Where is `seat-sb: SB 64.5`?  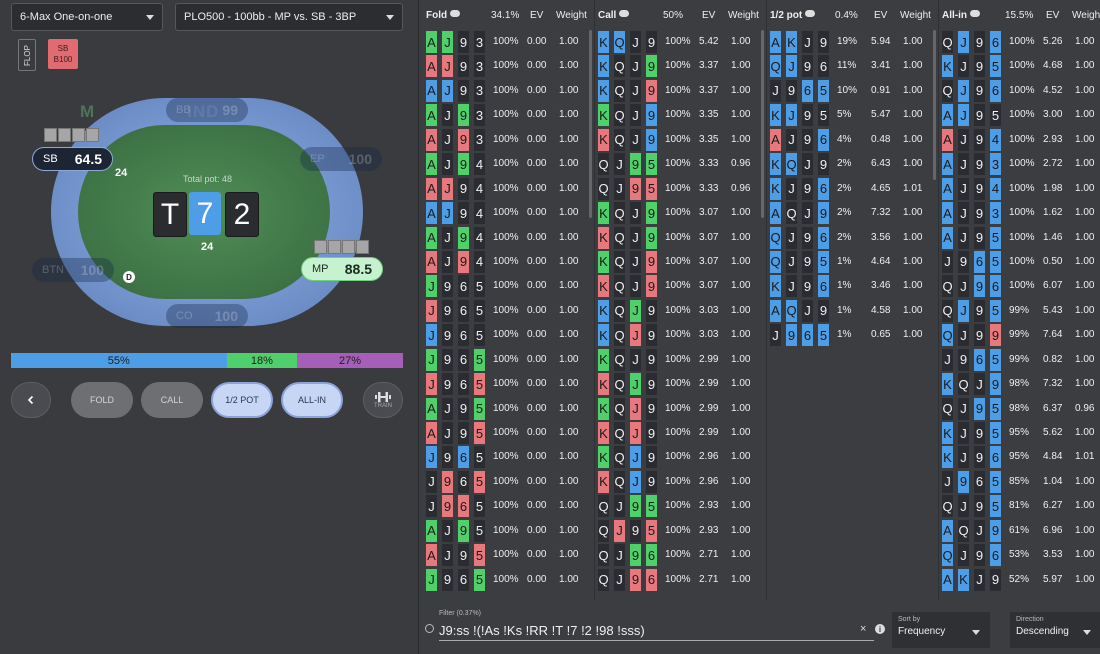 seat-sb: SB 64.5 is located at coordinates (72, 159).